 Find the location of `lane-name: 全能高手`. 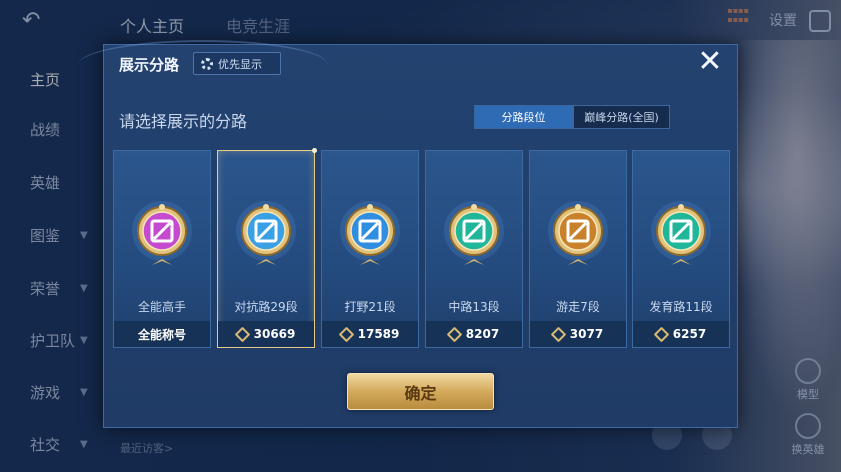

lane-name: 全能高手 is located at coordinates (161, 307).